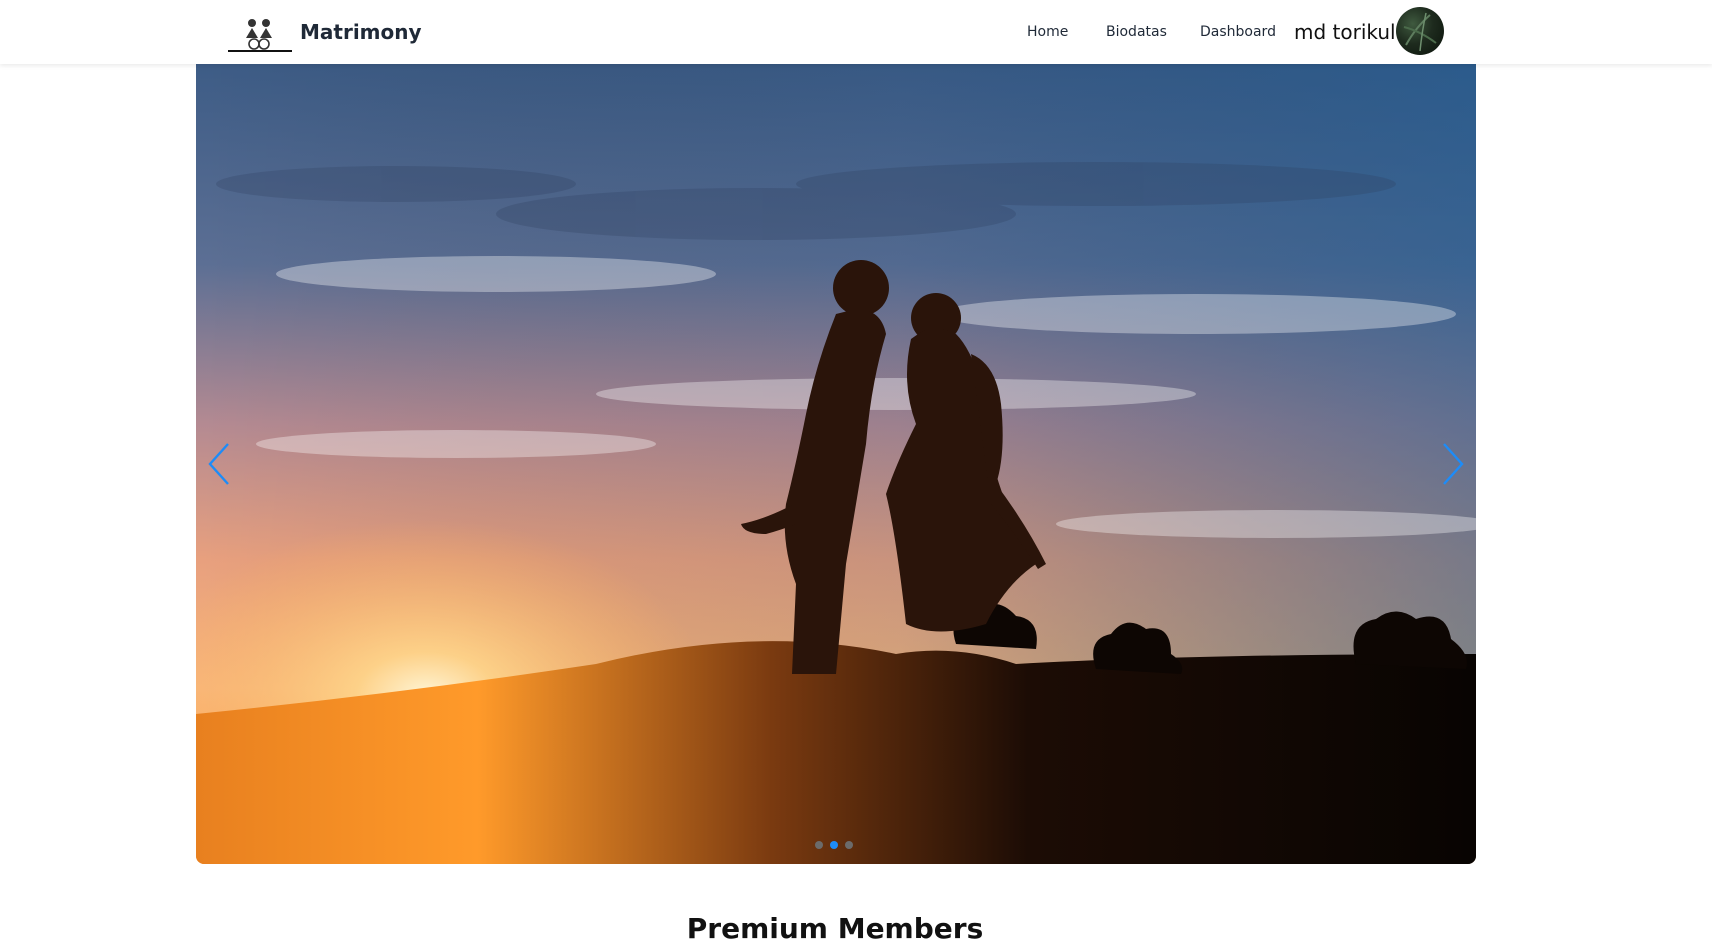 This screenshot has height=945, width=1712. Describe the element at coordinates (1345, 32) in the screenshot. I see `user-name: md torikul` at that location.